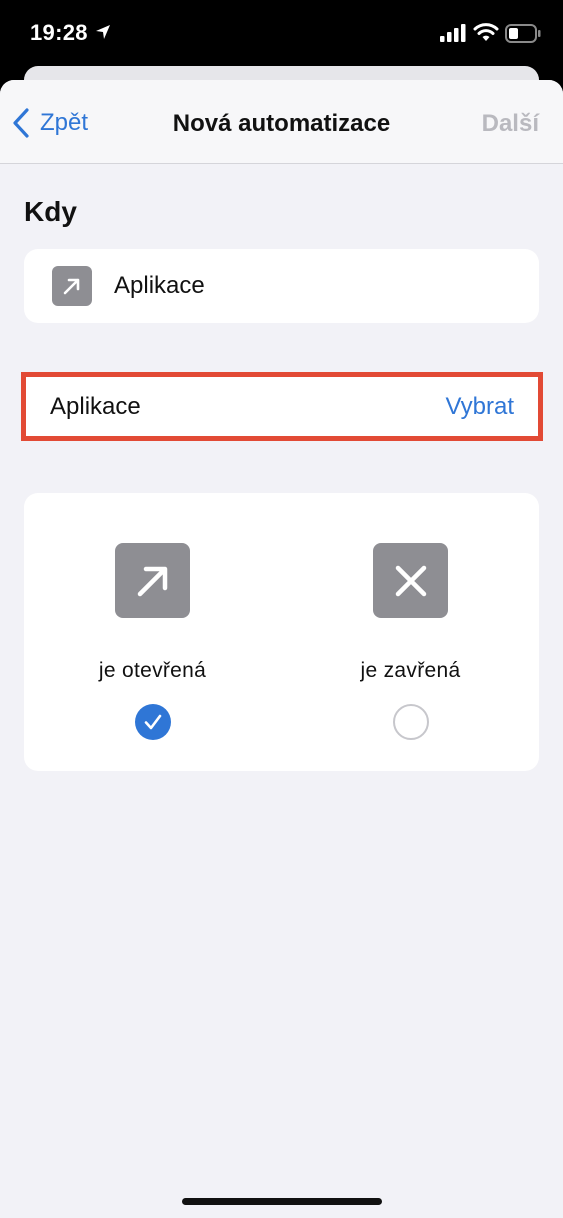 Image resolution: width=563 pixels, height=1218 pixels. What do you see at coordinates (410, 632) in the screenshot?
I see `option-is-closed: je zavřená` at bounding box center [410, 632].